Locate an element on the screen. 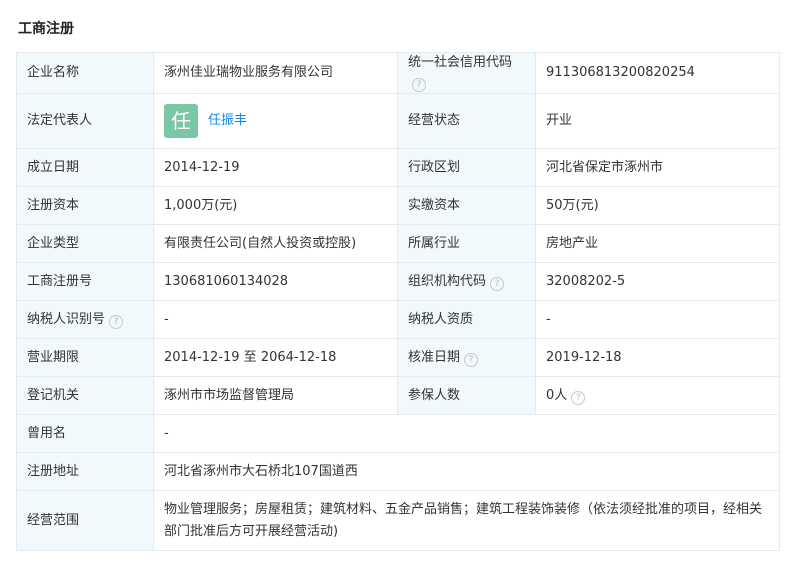 The width and height of the screenshot is (800, 565). table-row: 成立日期 2014-12-19 行政区划 河北省保定市涿州市 is located at coordinates (398, 167).